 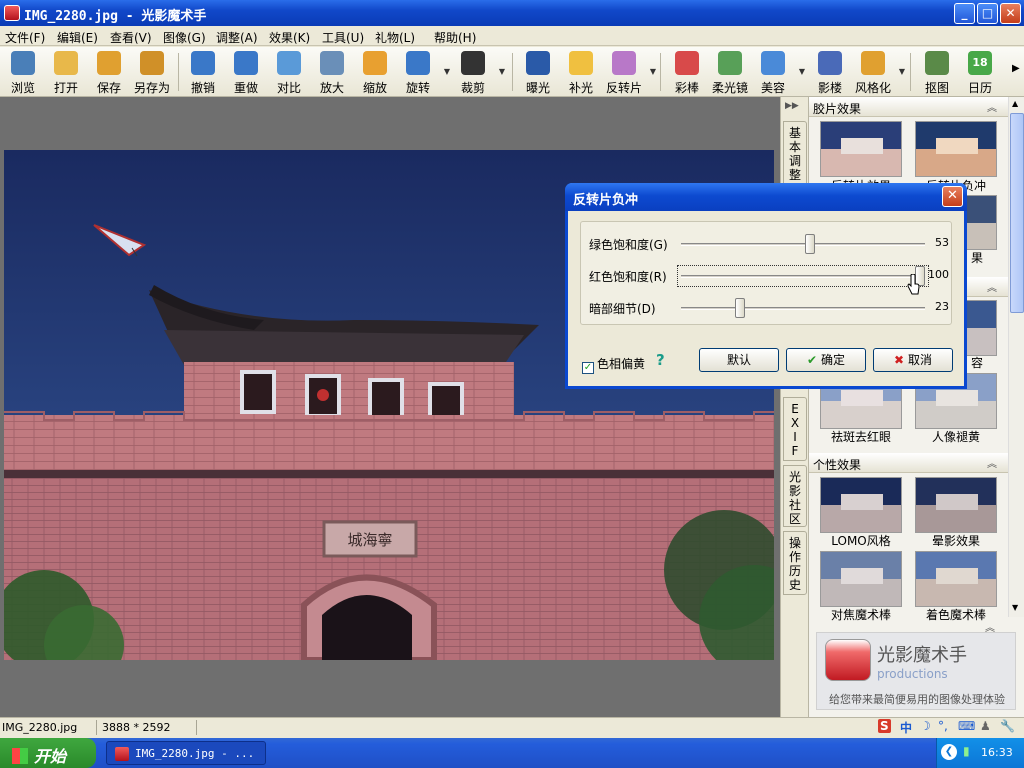 I want to click on ime-halfwidth-icon: ☽, so click(x=925, y=726).